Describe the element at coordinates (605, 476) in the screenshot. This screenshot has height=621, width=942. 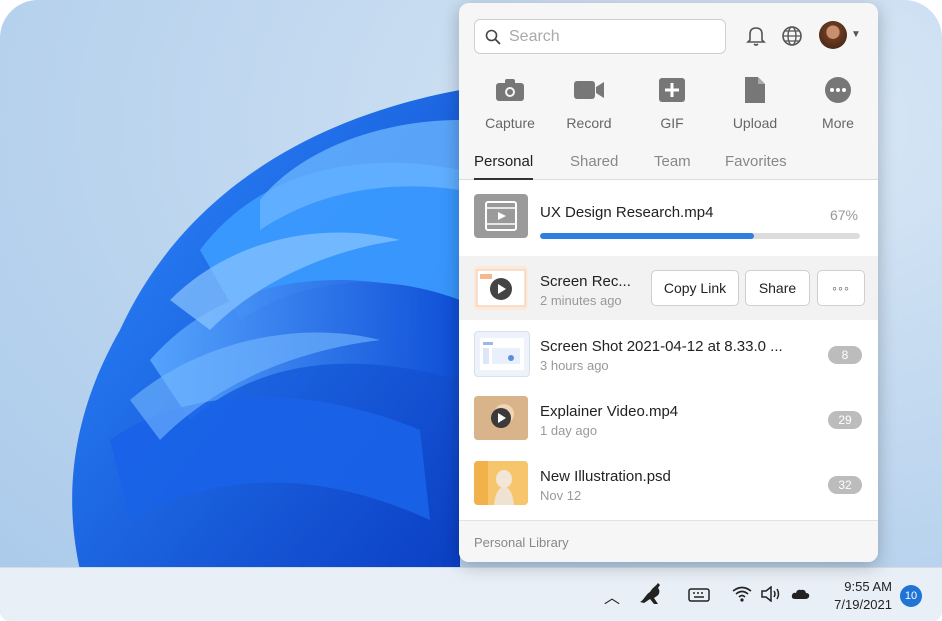
I see `file-name: New Illustration.psd` at that location.